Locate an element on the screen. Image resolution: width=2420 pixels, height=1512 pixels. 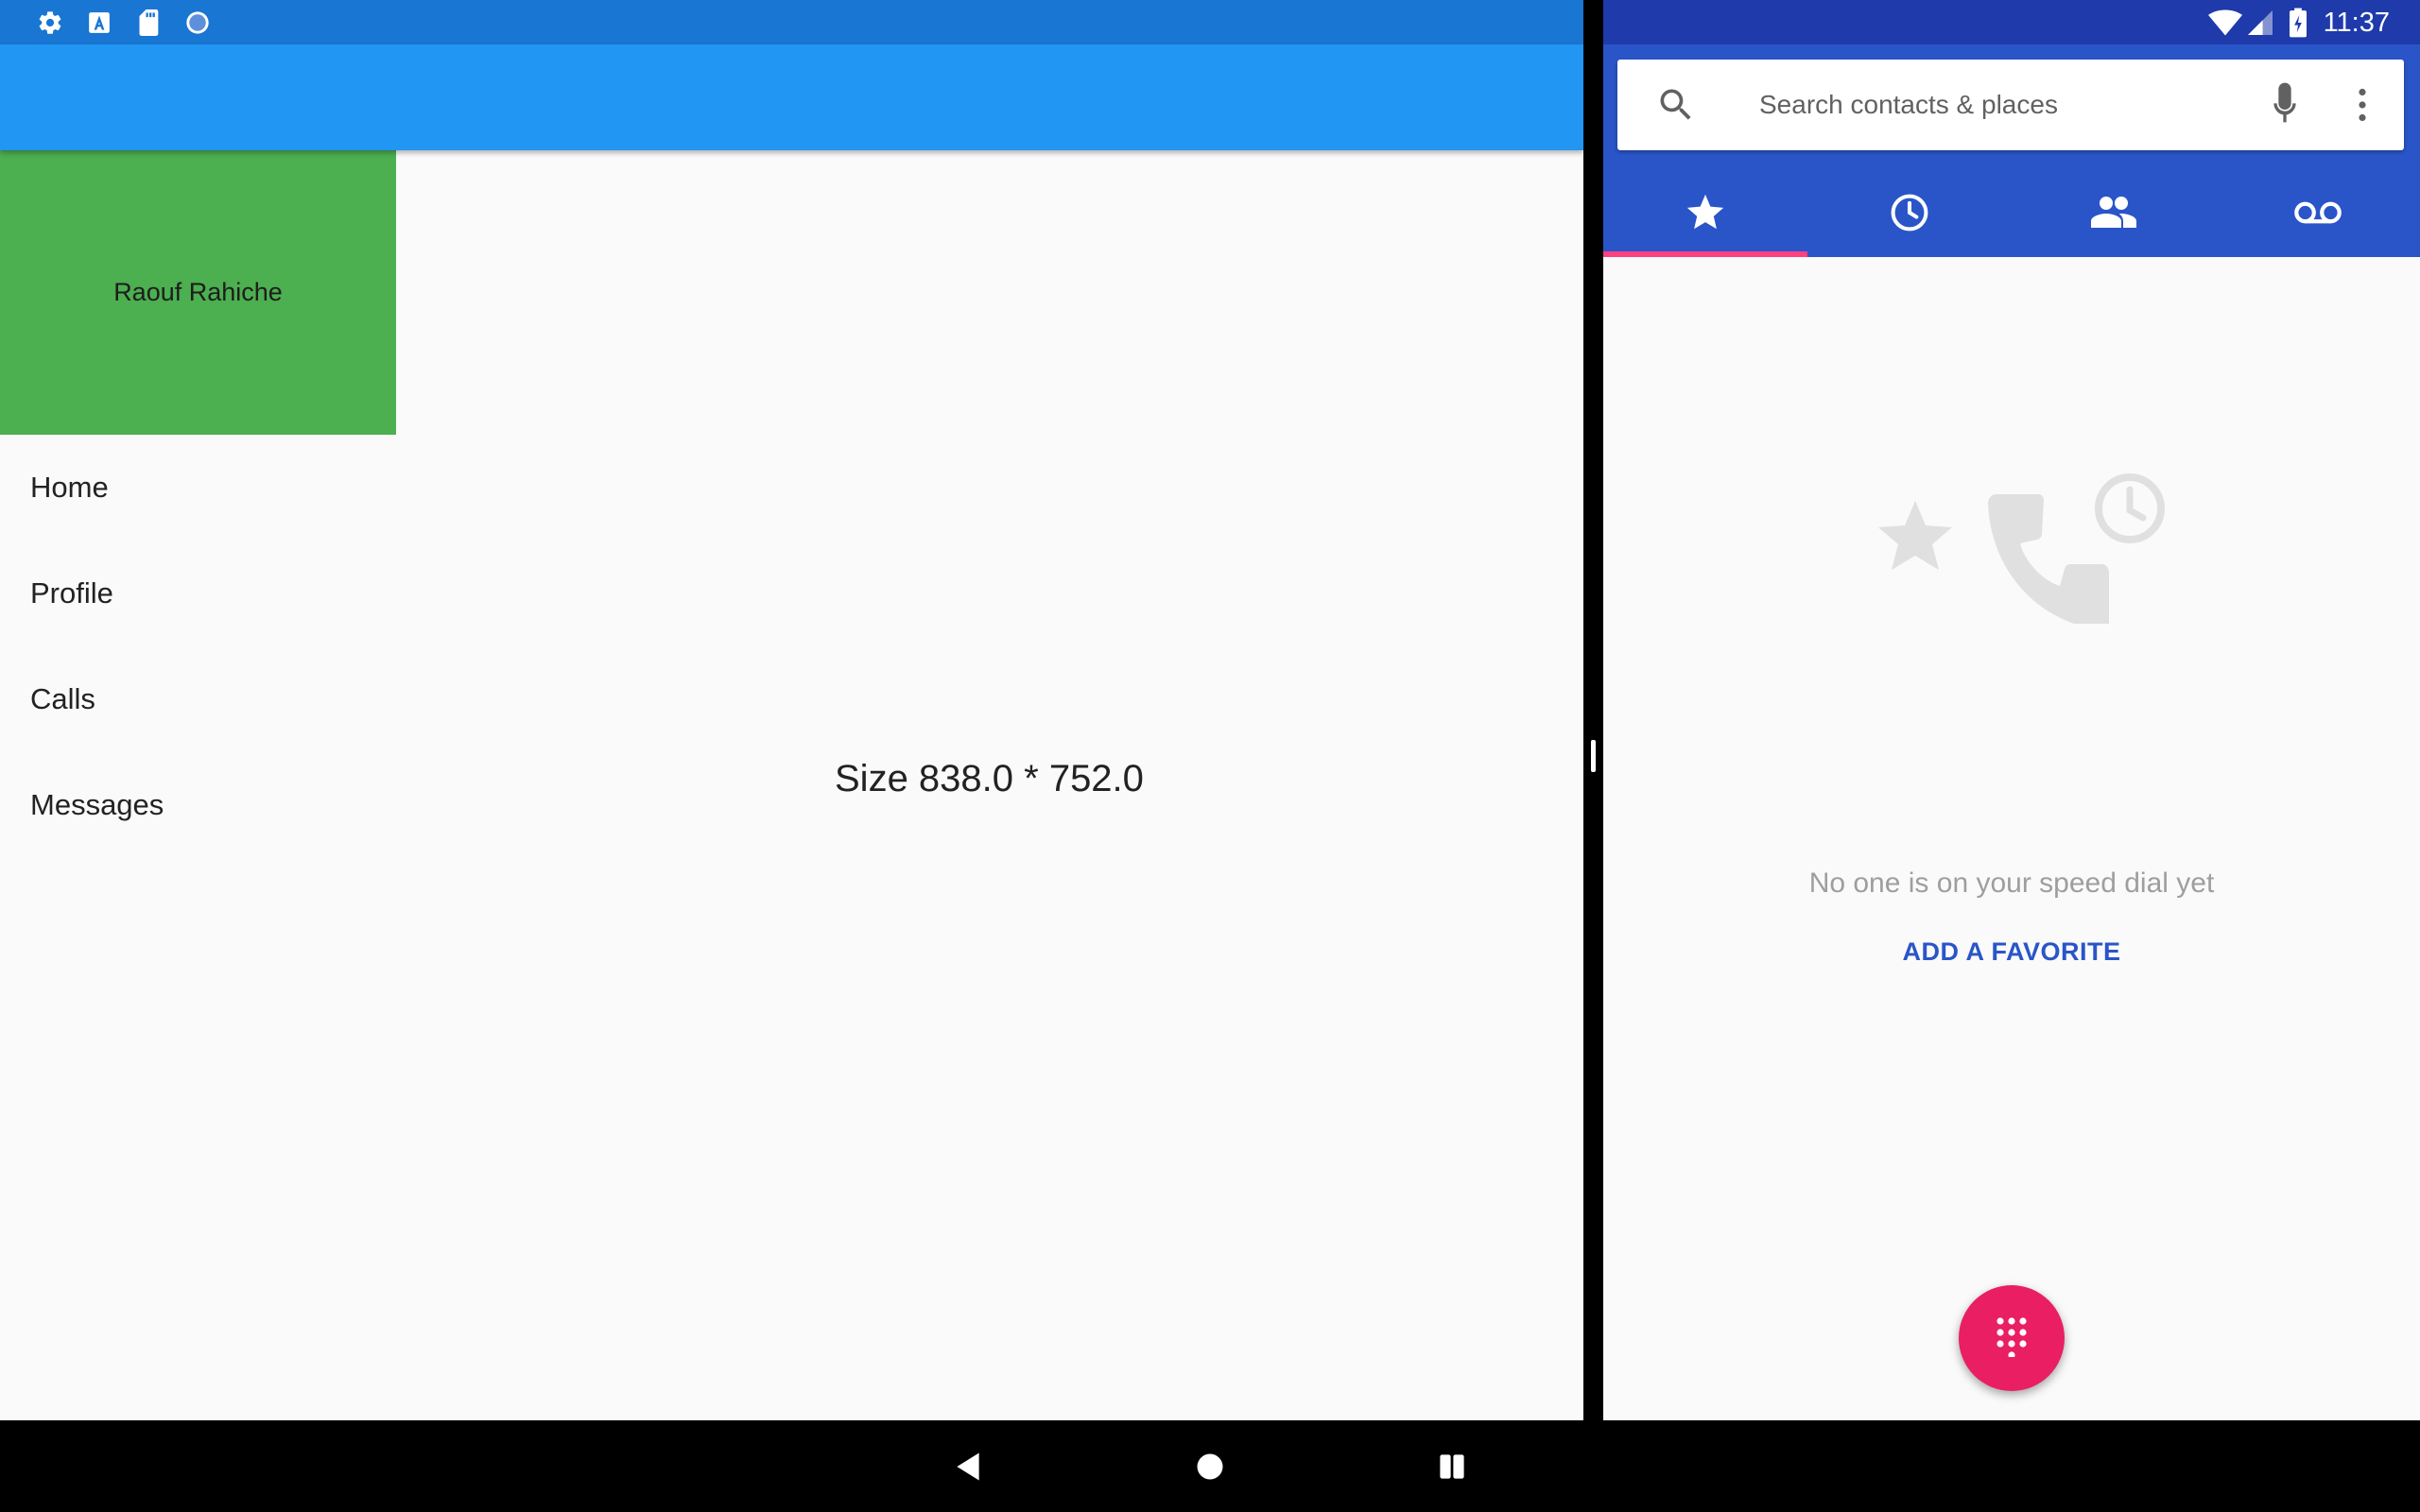
recents-icon is located at coordinates (1452, 1466).